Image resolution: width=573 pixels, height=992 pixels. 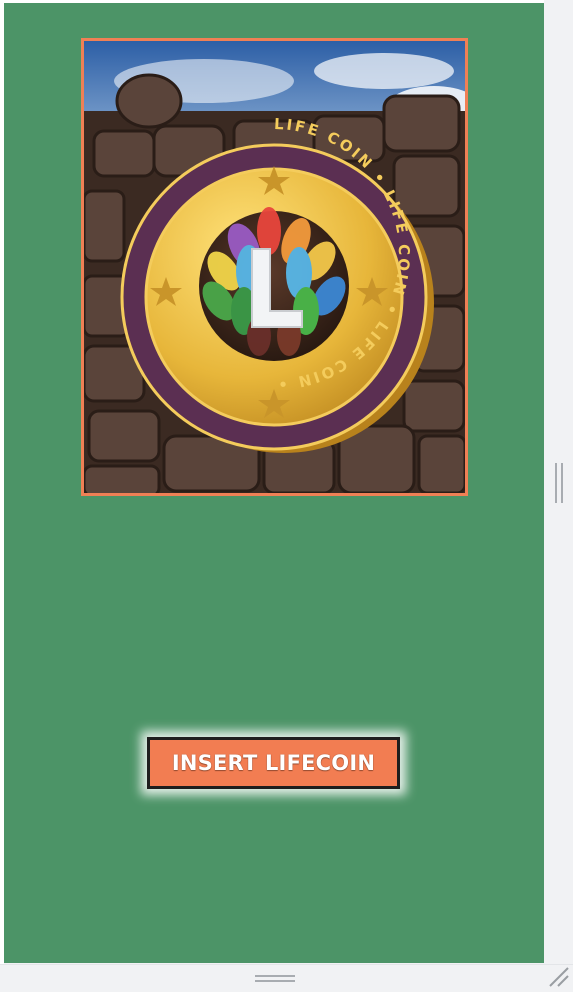 What do you see at coordinates (275, 979) in the screenshot?
I see `horizontal-resize-handle` at bounding box center [275, 979].